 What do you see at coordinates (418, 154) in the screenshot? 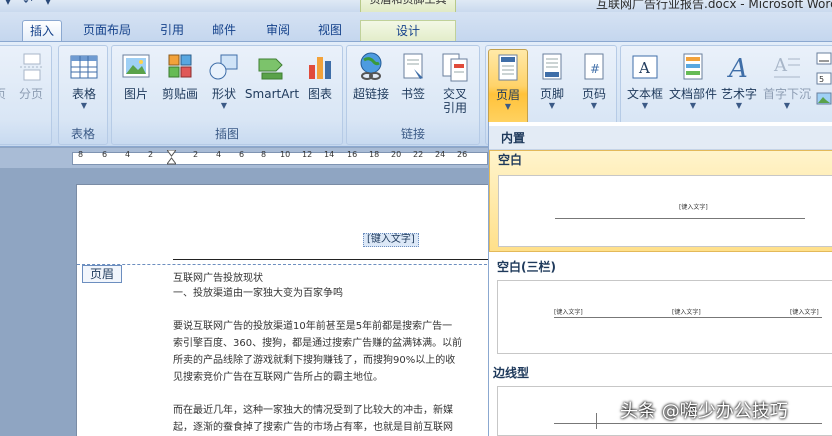
I see `ruler-tick: 22` at bounding box center [418, 154].